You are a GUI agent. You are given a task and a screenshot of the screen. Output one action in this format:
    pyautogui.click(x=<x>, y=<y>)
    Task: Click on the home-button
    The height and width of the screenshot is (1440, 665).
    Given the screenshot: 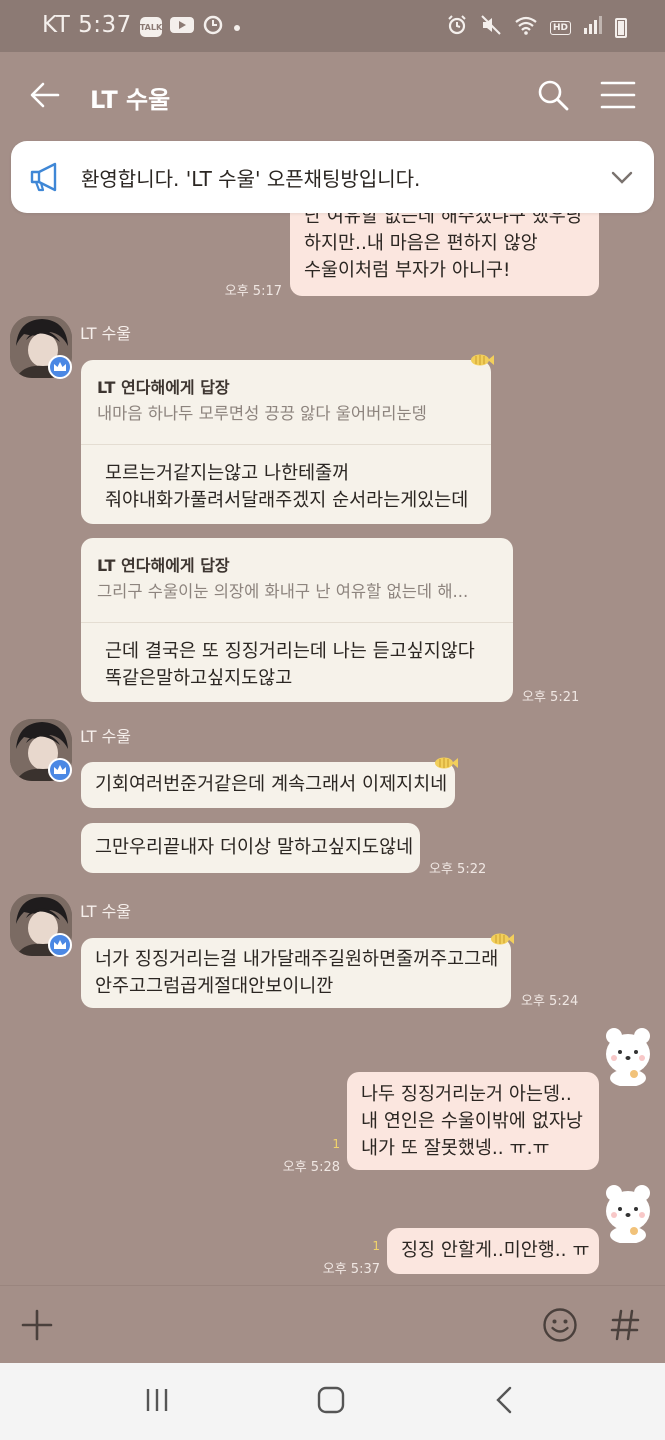 What is the action you would take?
    pyautogui.click(x=331, y=1400)
    